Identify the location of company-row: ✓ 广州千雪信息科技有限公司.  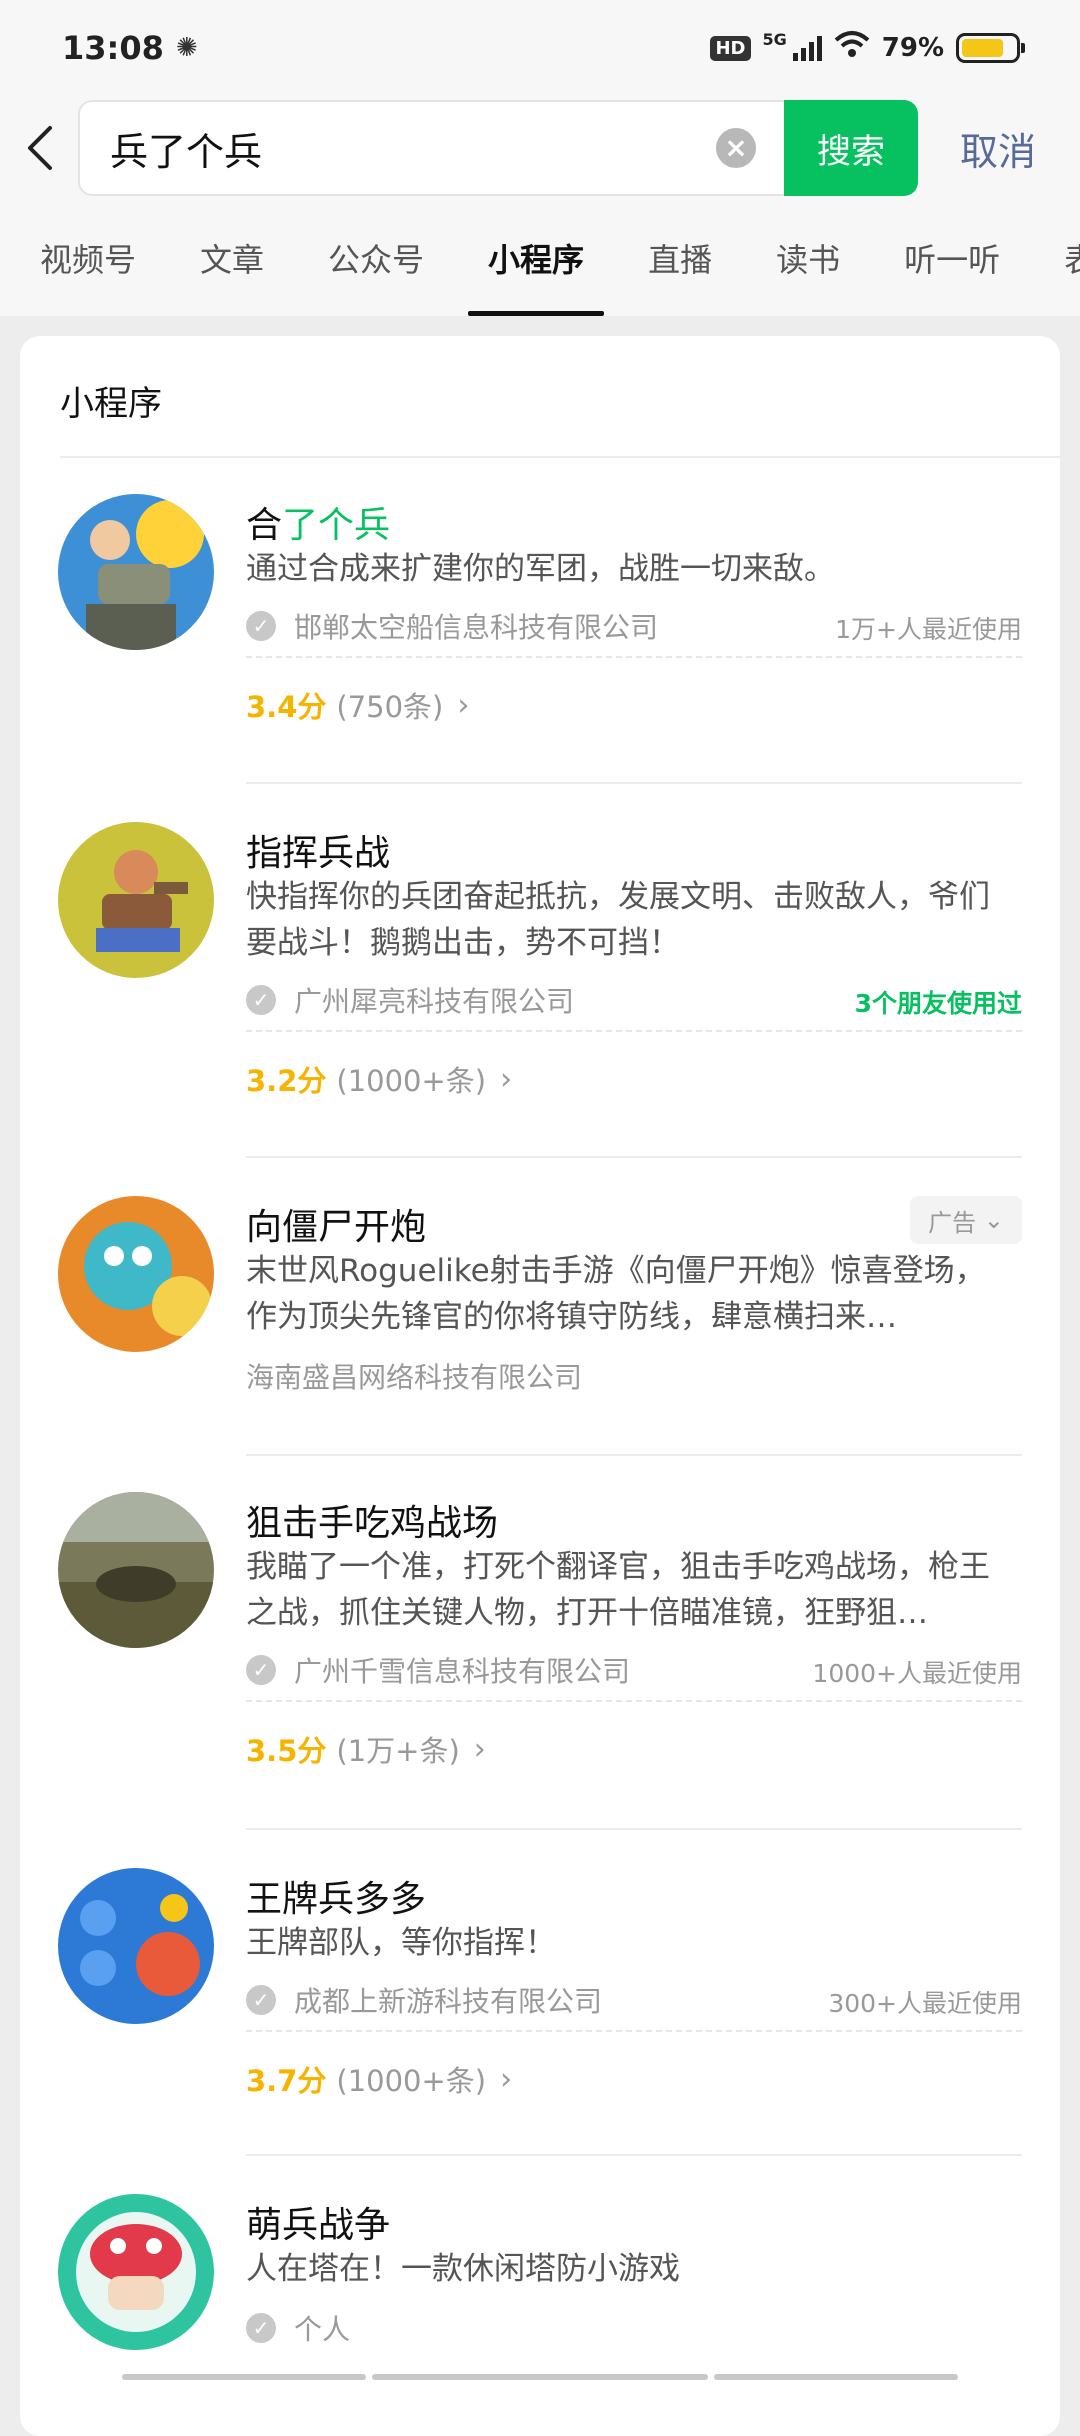
(438, 1670).